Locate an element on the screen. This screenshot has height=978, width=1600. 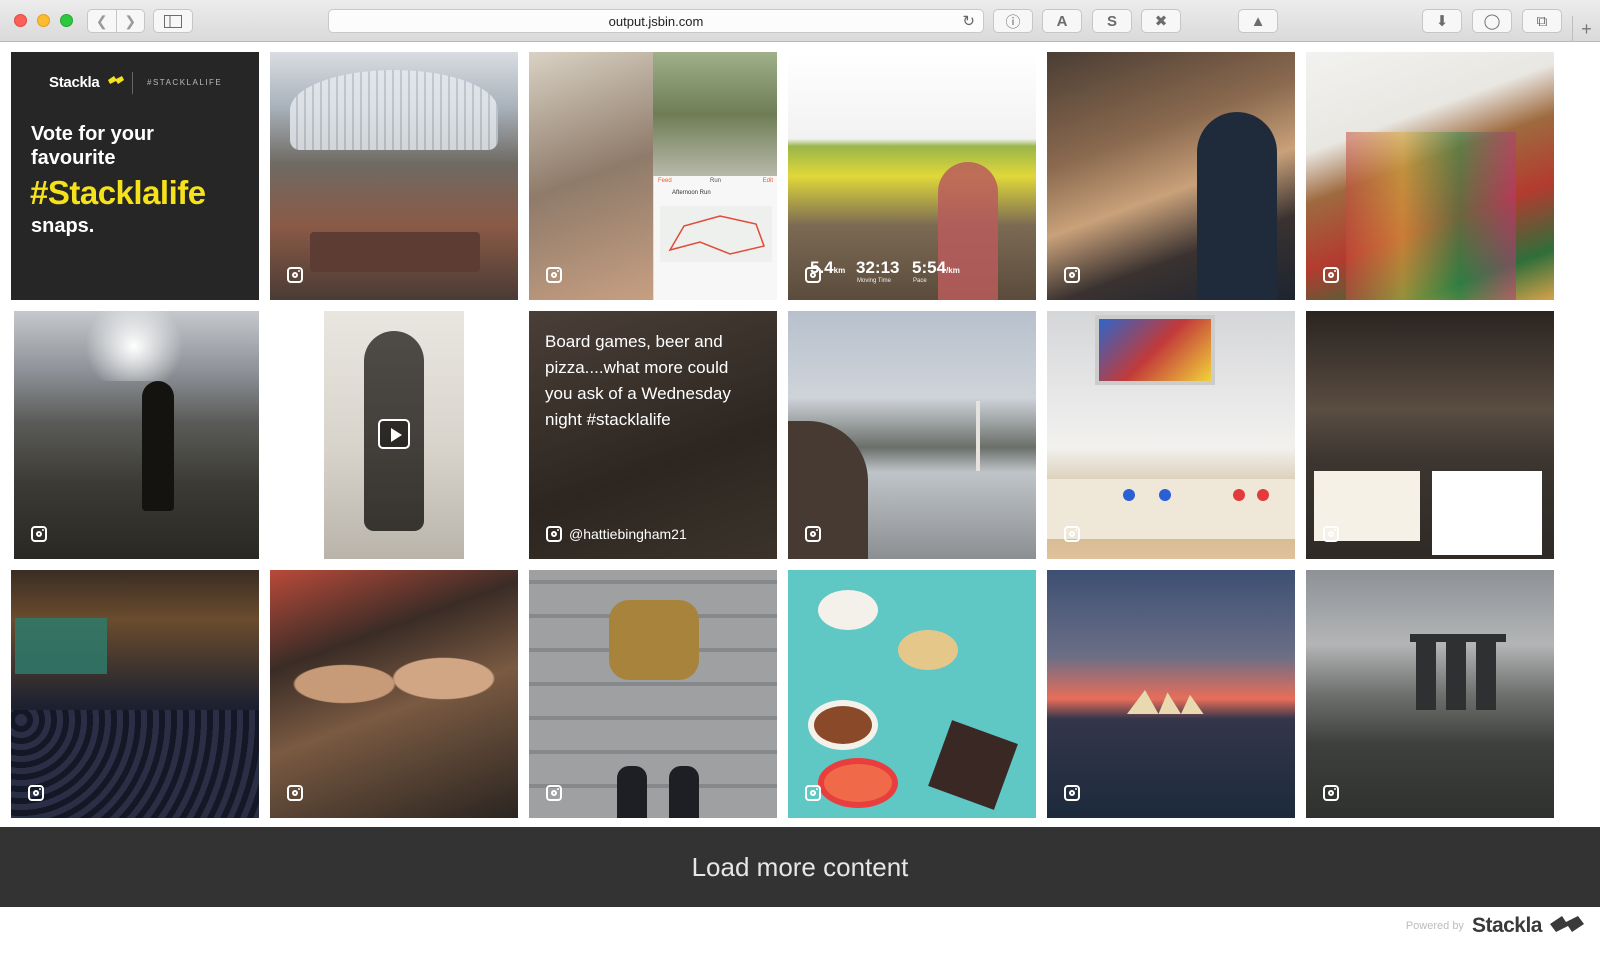
sidebar-toggle-button is located at coordinates (173, 21).